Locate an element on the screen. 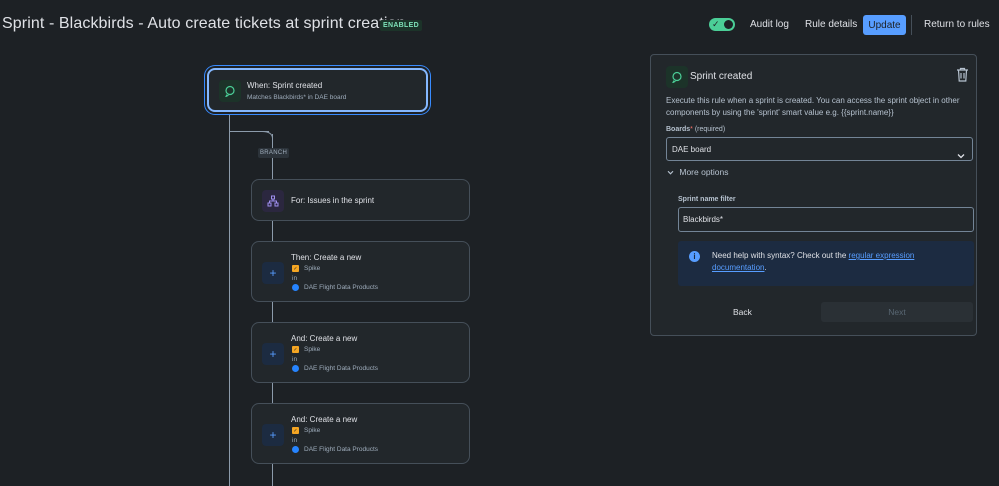 The image size is (999, 486). sprint-filter-label: Sprint name filter is located at coordinates (707, 199).